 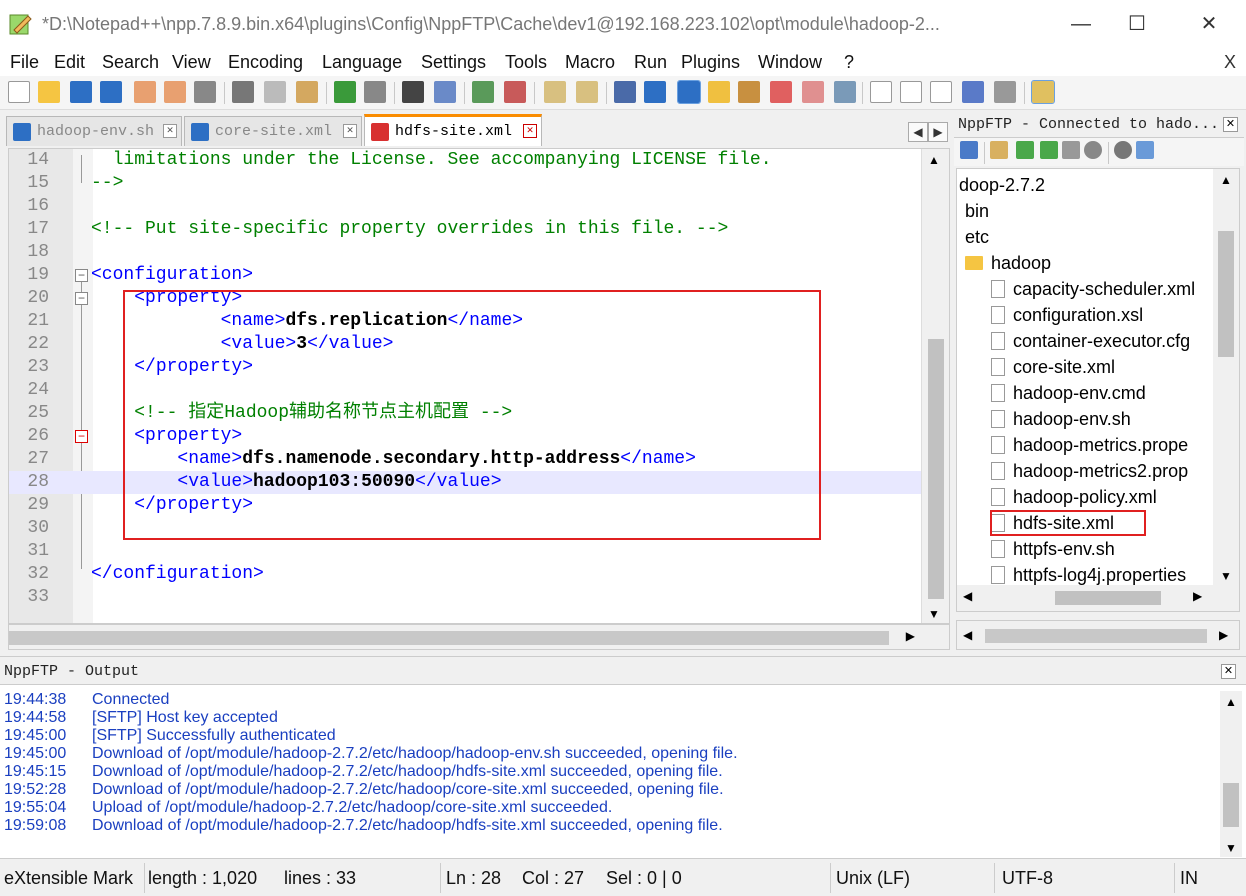 What do you see at coordinates (1230, 62) in the screenshot?
I see `close-document-button: X` at bounding box center [1230, 62].